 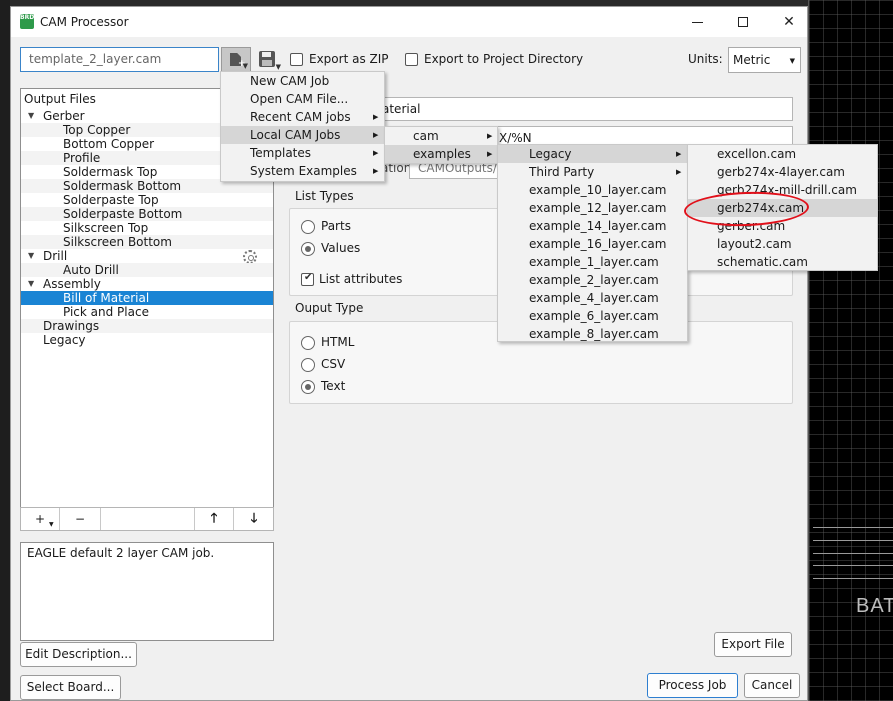 I want to click on add-output-button: + ▼, so click(x=40, y=519).